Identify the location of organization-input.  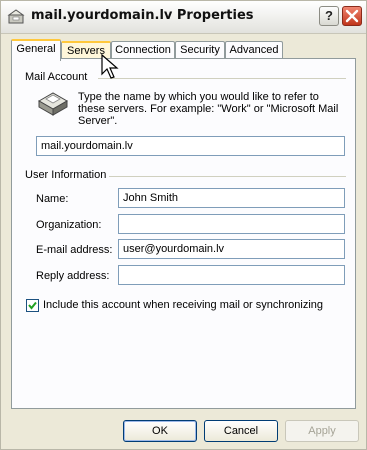
(231, 224).